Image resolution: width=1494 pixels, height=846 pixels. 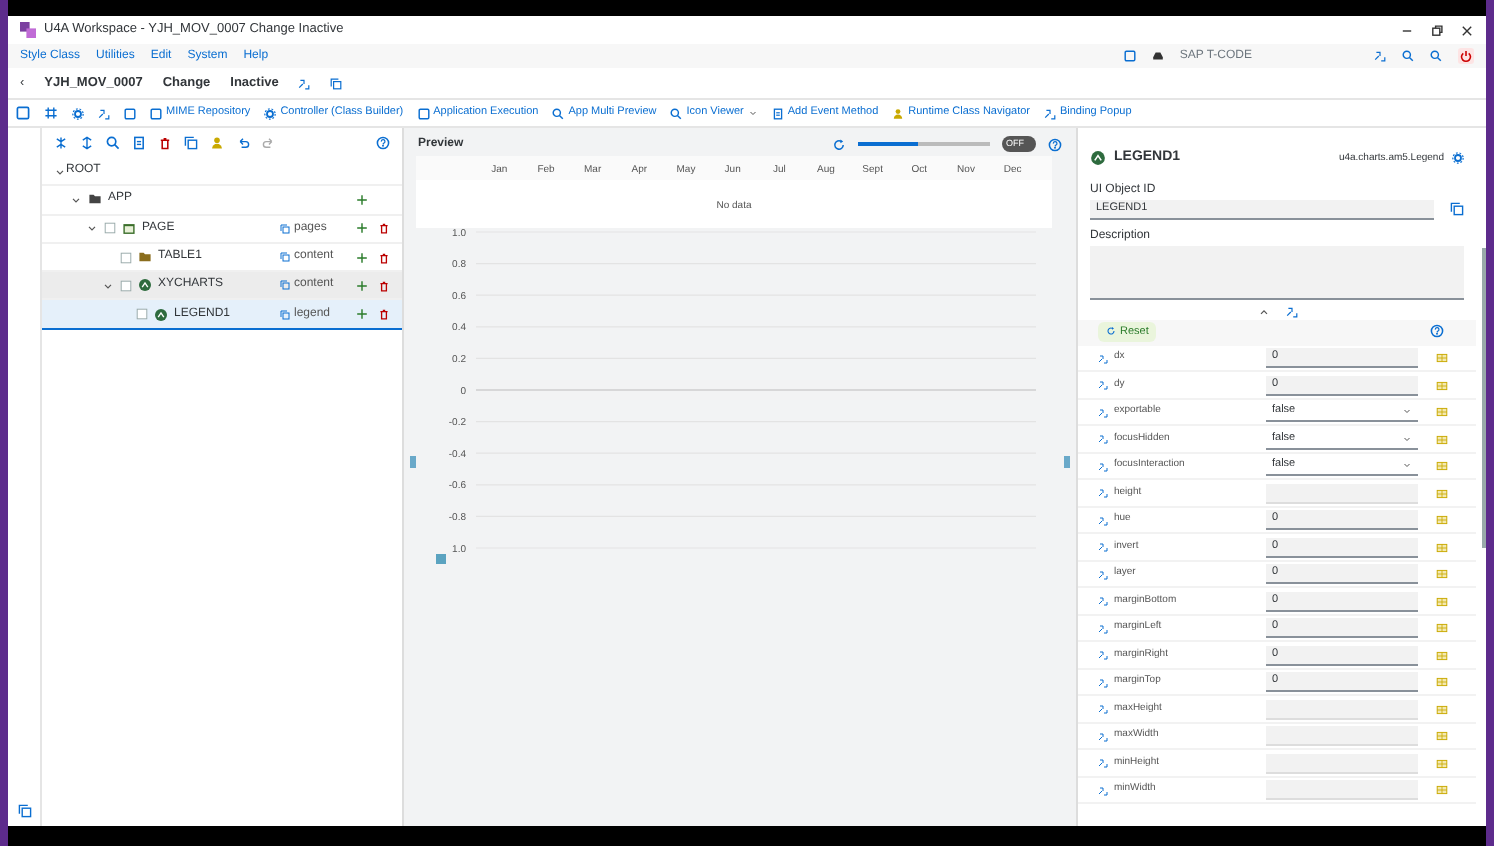 What do you see at coordinates (1484, 398) in the screenshot?
I see `scrollbar` at bounding box center [1484, 398].